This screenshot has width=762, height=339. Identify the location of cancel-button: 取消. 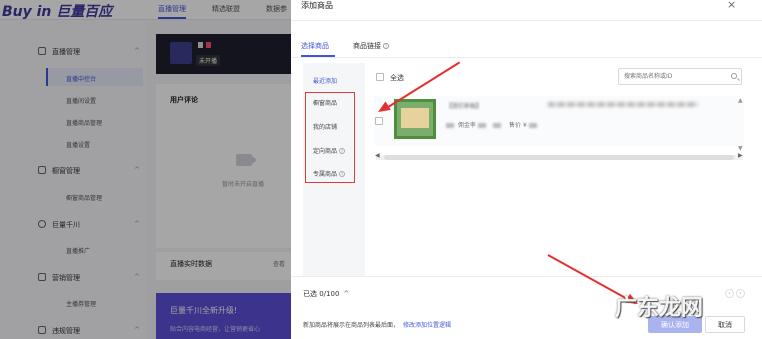
(725, 324).